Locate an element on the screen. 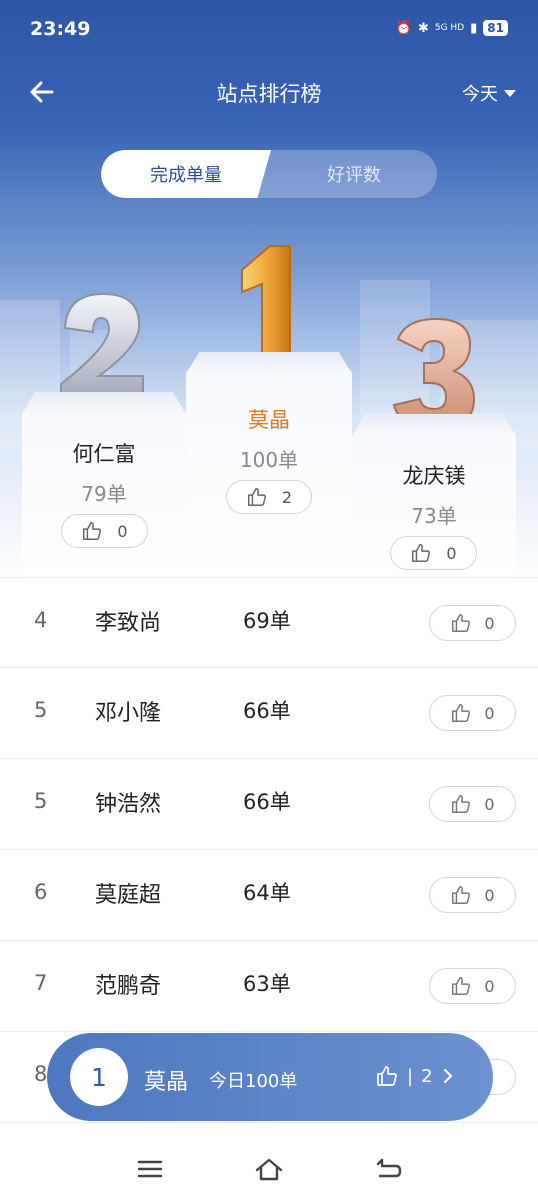 The width and height of the screenshot is (538, 1200). my-likes: | 2 is located at coordinates (415, 1076).